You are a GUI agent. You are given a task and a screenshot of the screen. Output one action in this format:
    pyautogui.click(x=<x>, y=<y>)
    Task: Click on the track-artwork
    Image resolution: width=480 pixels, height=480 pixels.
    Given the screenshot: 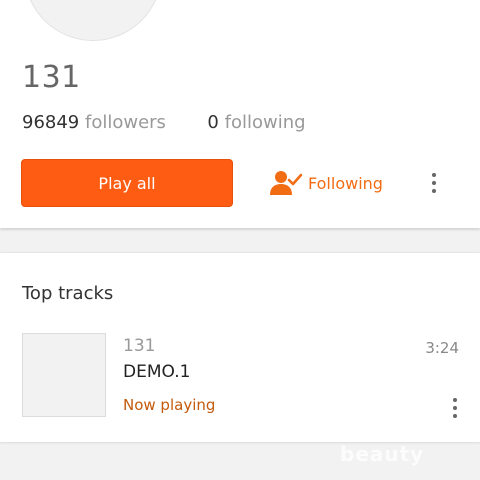 What is the action you would take?
    pyautogui.click(x=64, y=375)
    